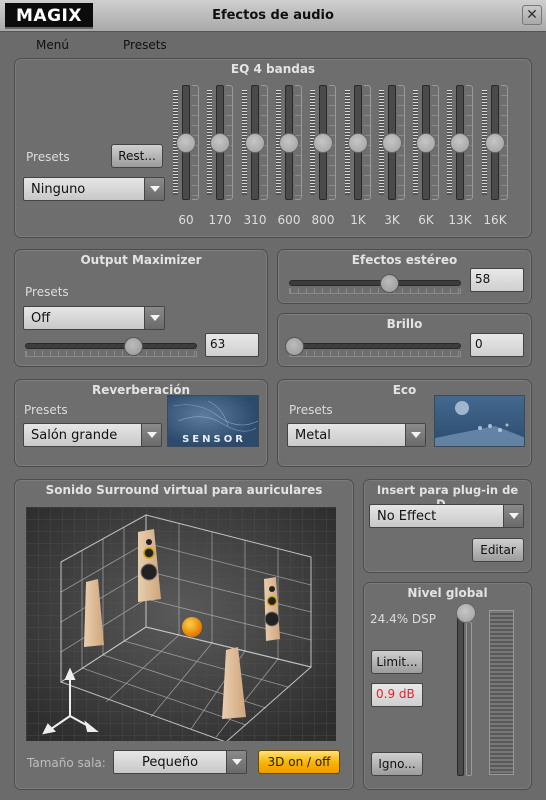 The width and height of the screenshot is (546, 800). I want to click on eq-band-label: 310, so click(255, 220).